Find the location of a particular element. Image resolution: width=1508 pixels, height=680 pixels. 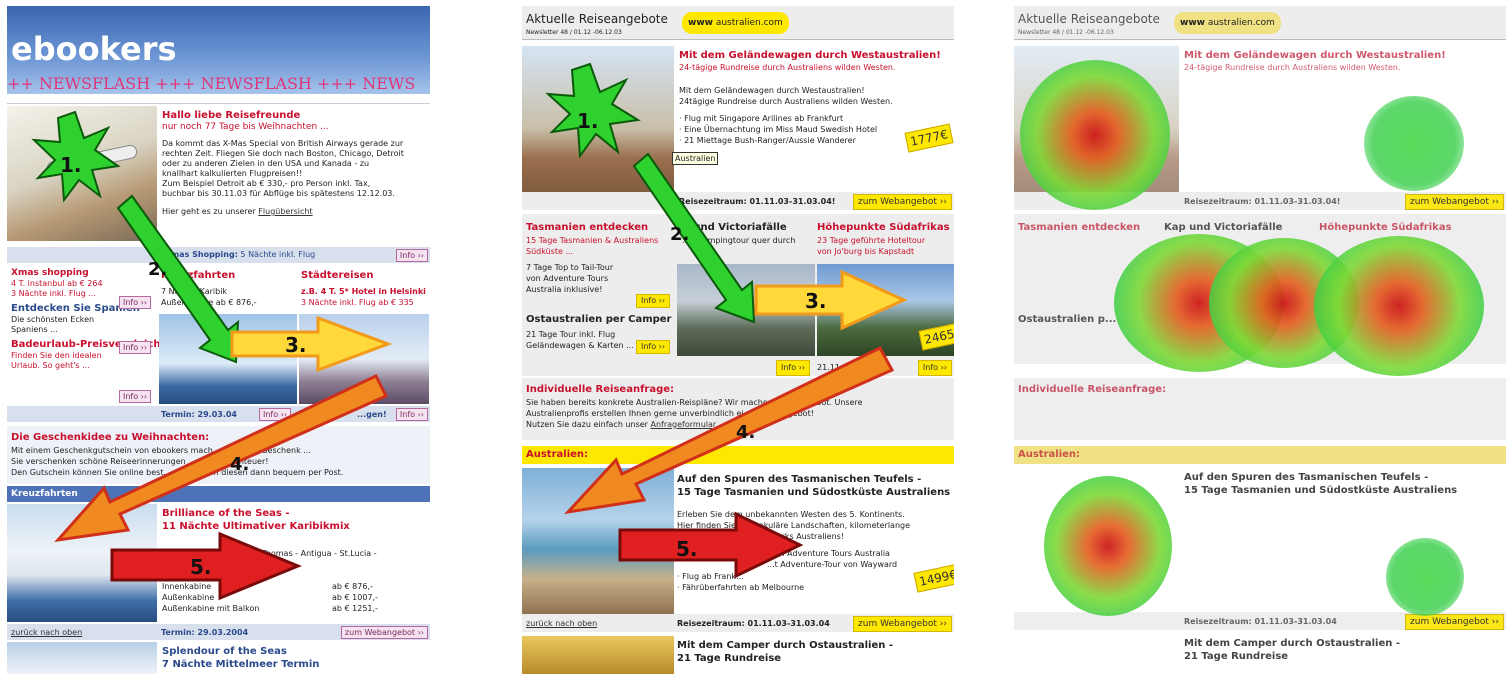

splendour-photo is located at coordinates (82, 658).